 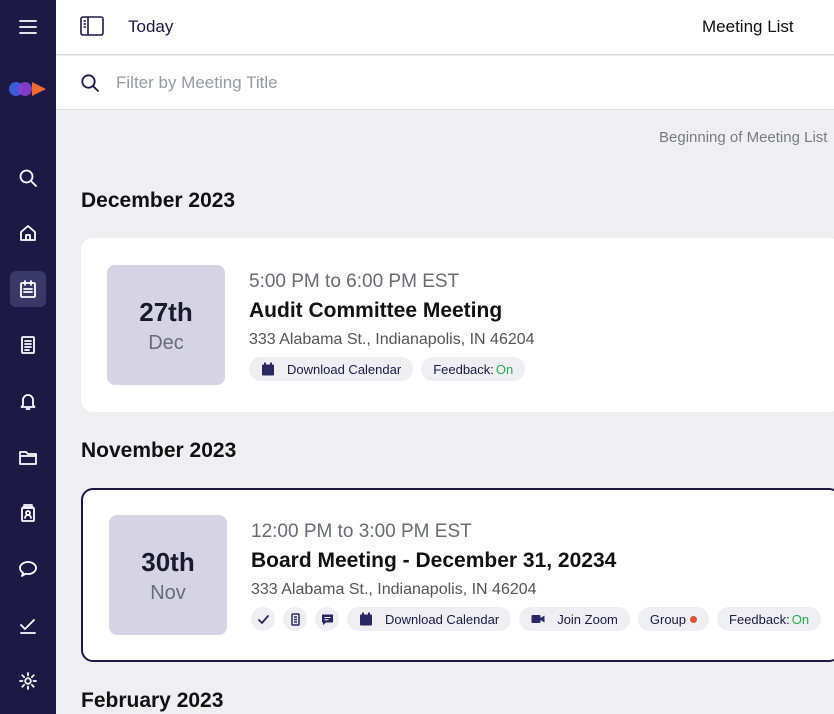 I want to click on tasks-icon, so click(x=28, y=626).